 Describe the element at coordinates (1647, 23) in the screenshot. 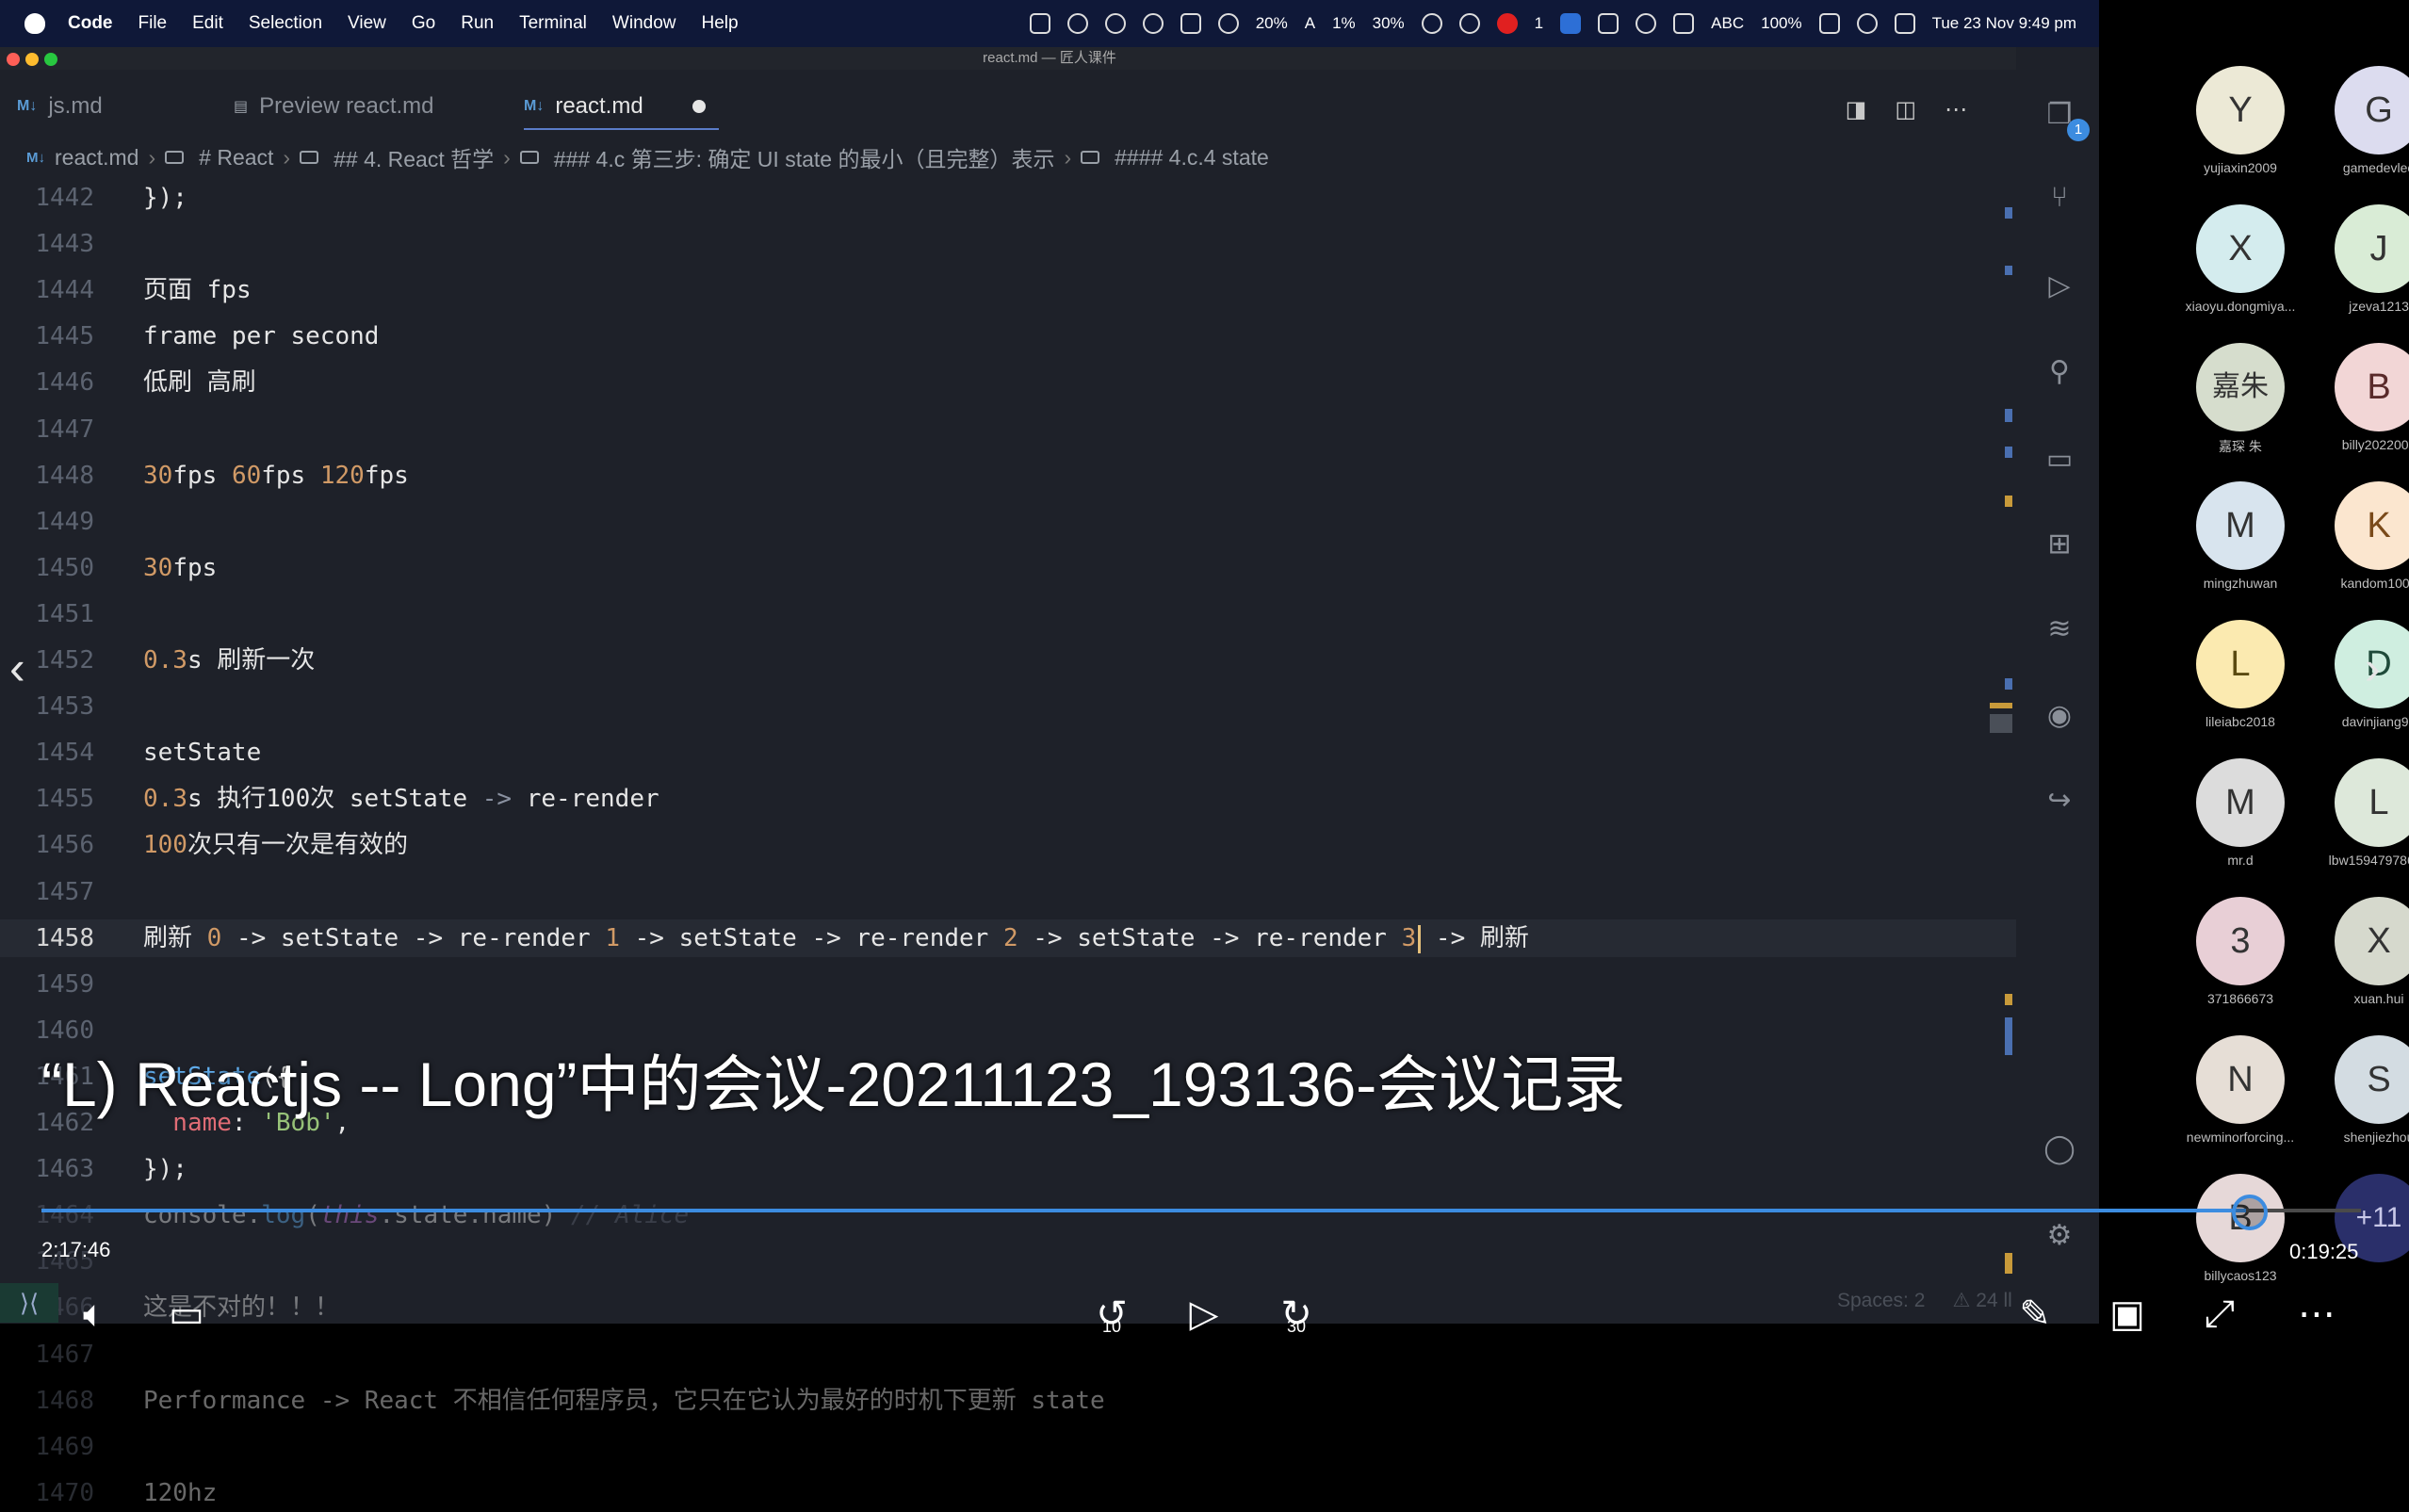

I see `volume-icon` at that location.